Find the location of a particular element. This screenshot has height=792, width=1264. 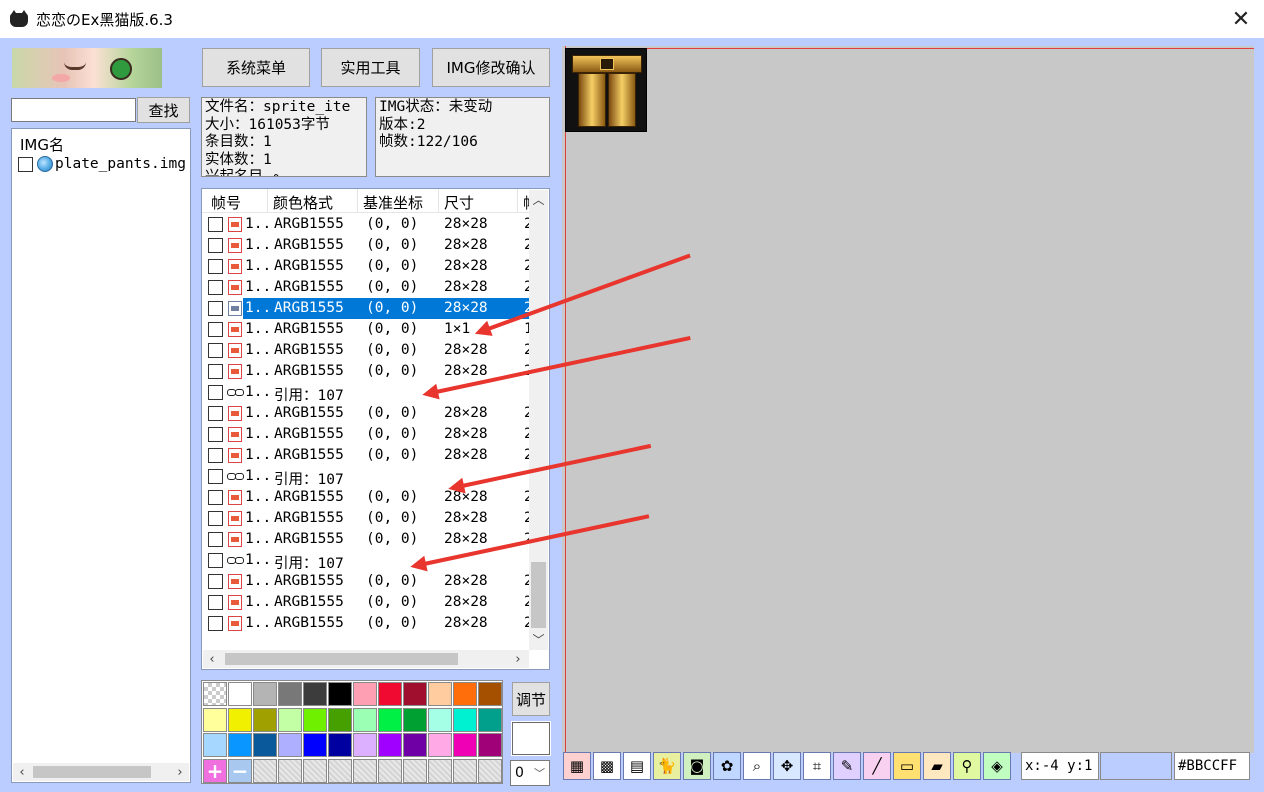

current-color-swatch is located at coordinates (531, 738).